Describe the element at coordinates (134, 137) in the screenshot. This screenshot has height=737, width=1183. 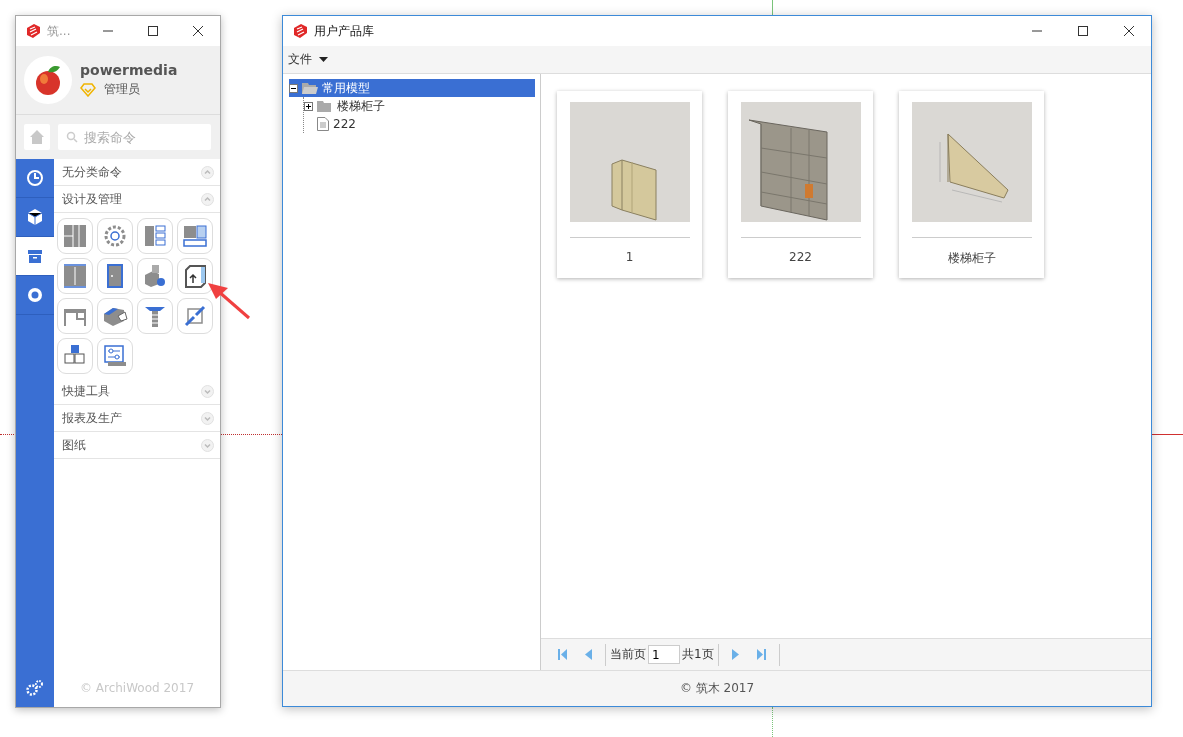
I see `search-field: 搜索命令` at that location.